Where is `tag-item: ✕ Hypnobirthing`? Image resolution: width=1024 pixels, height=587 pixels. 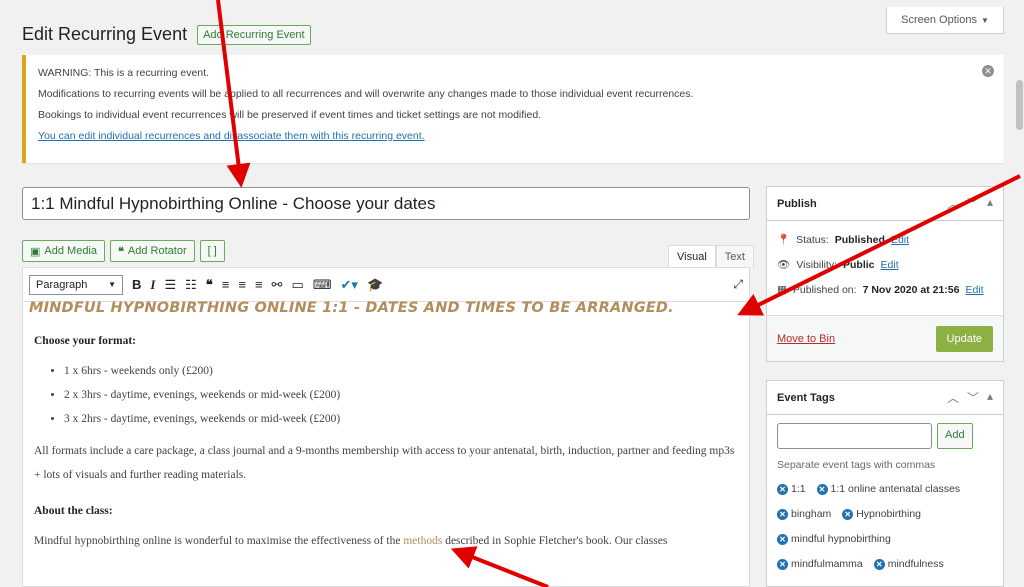
tag-item: ✕ Hypnobirthing is located at coordinates (881, 514).